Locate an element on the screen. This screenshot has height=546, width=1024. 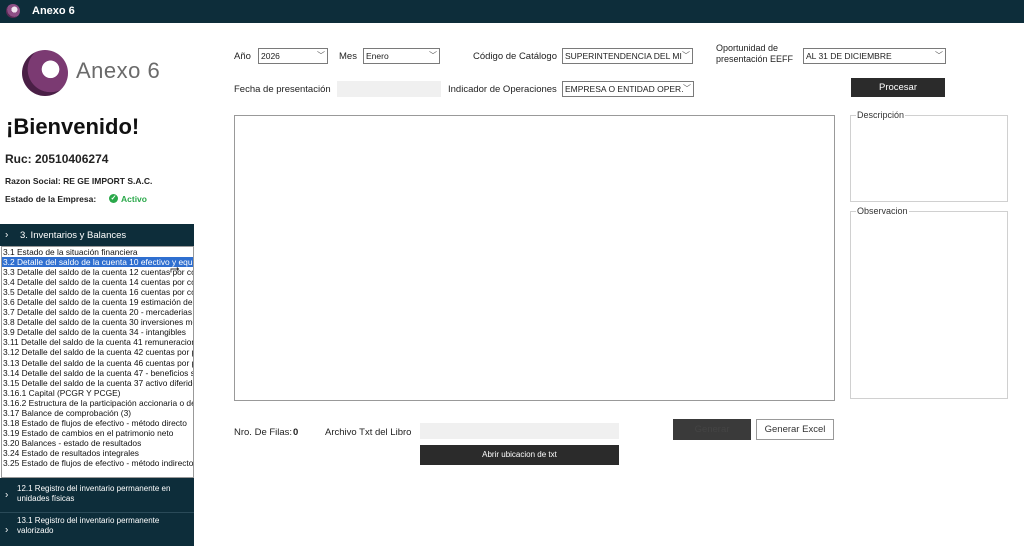
mes-value: Enero is located at coordinates (377, 56).